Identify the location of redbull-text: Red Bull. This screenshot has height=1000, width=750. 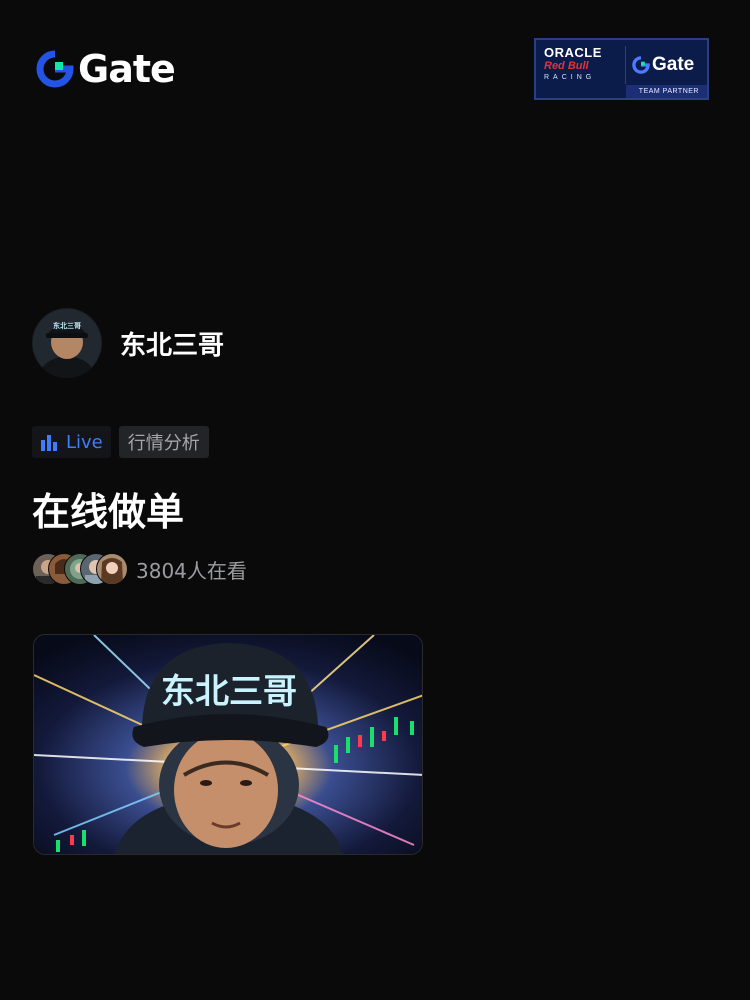
(566, 66).